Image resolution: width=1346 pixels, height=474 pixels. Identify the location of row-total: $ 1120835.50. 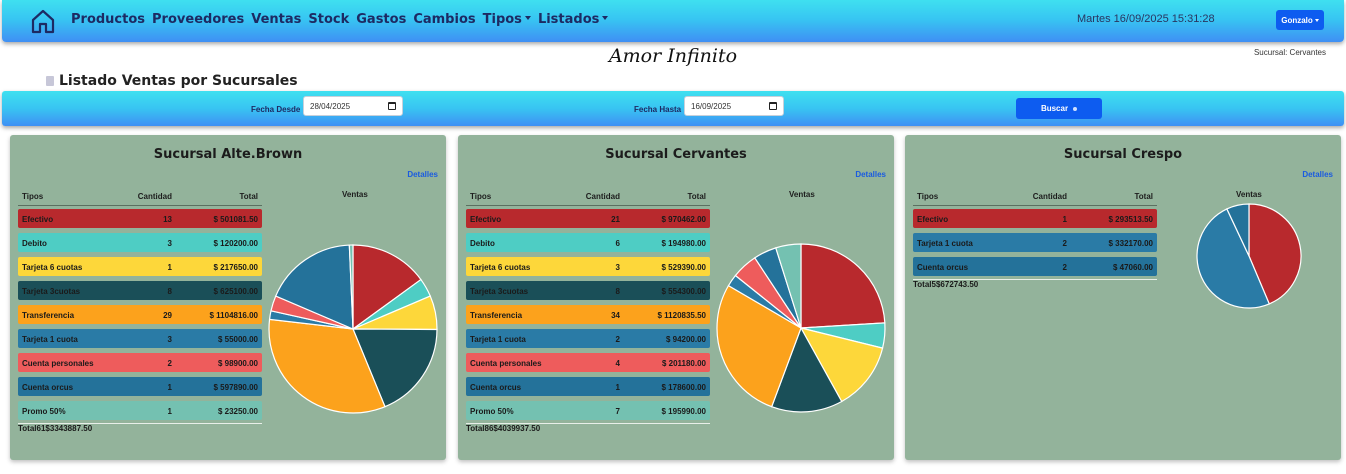
(682, 315).